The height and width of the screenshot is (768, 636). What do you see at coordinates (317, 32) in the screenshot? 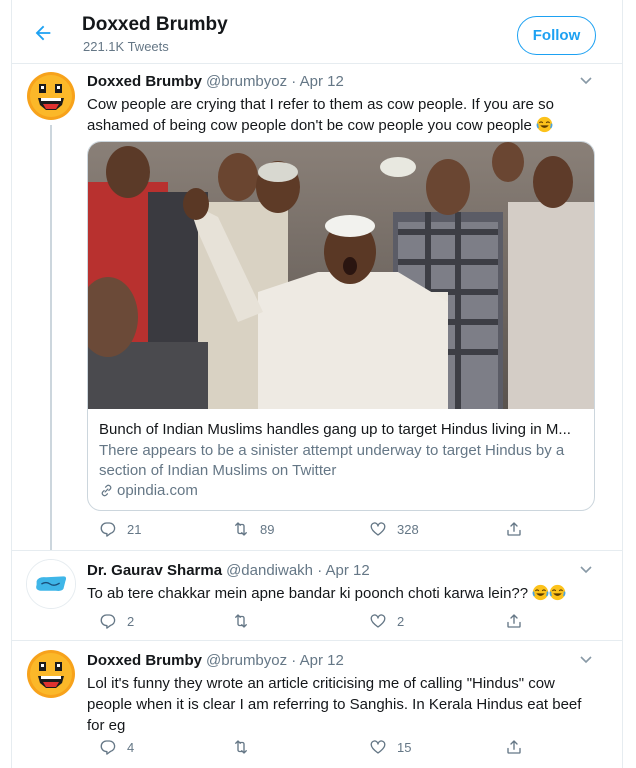
I see `profile-header: Doxxed Brumby 221.1K Tweets Follow` at bounding box center [317, 32].